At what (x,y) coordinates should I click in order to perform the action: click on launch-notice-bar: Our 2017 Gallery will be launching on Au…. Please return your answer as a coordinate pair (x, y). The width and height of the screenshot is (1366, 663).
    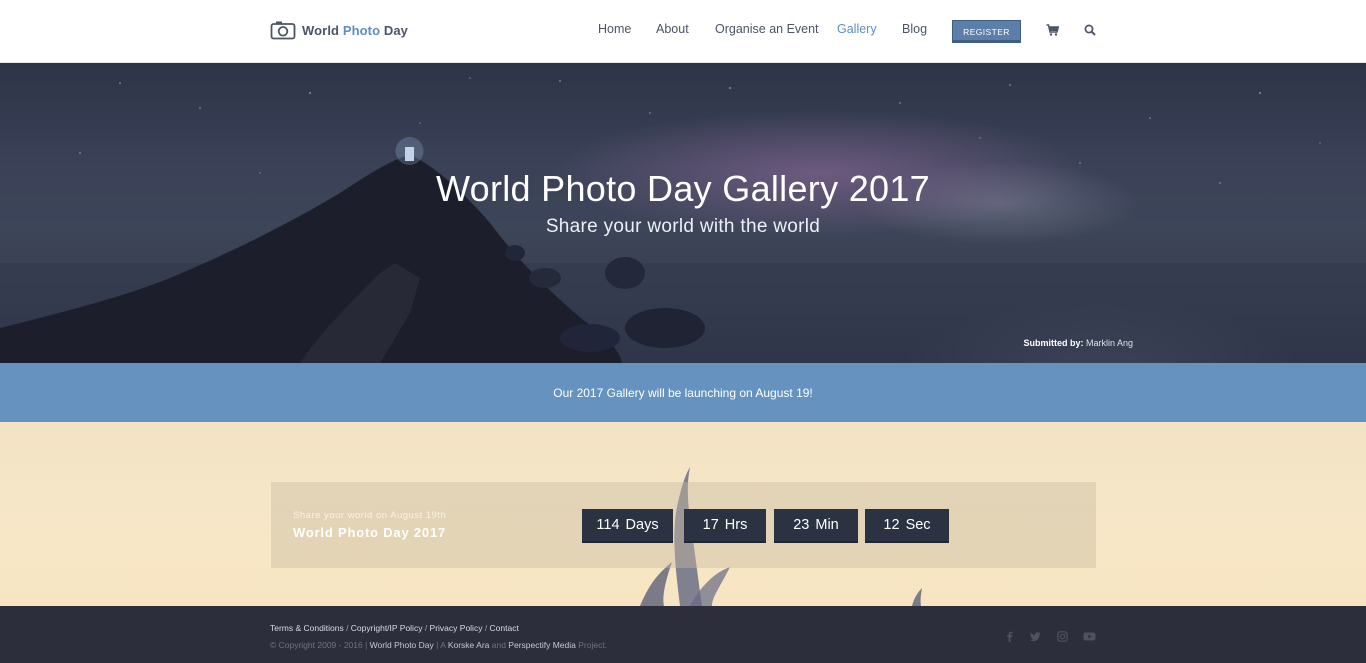
    Looking at the image, I should click on (683, 392).